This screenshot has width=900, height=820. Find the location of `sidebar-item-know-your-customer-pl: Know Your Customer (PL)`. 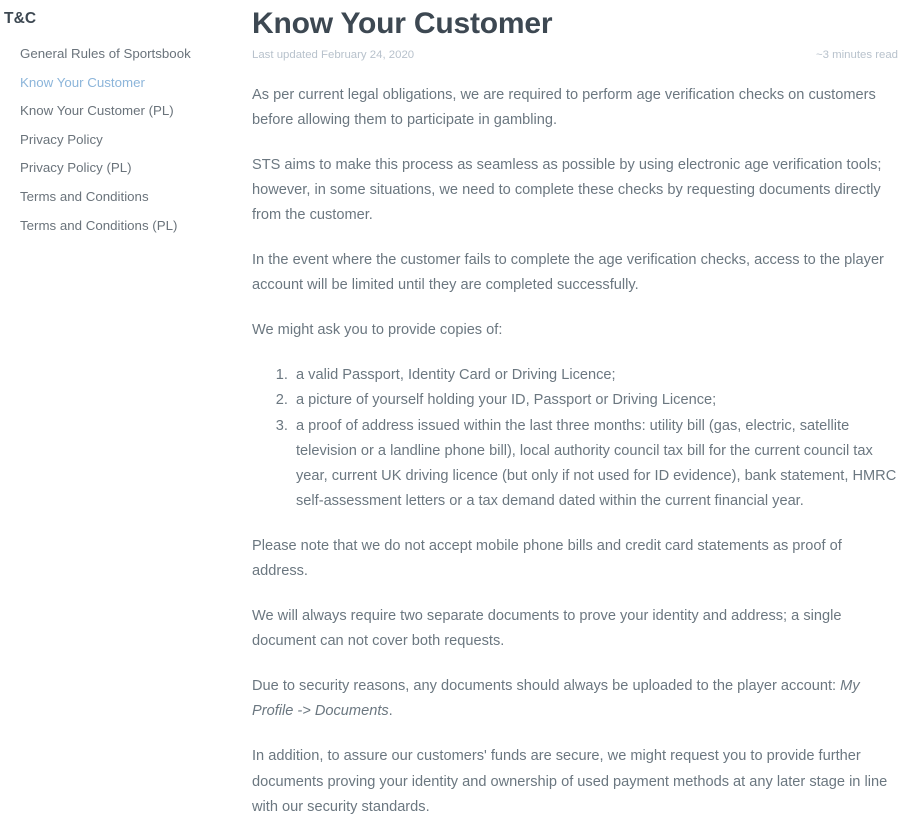

sidebar-item-know-your-customer-pl: Know Your Customer (PL) is located at coordinates (124, 111).